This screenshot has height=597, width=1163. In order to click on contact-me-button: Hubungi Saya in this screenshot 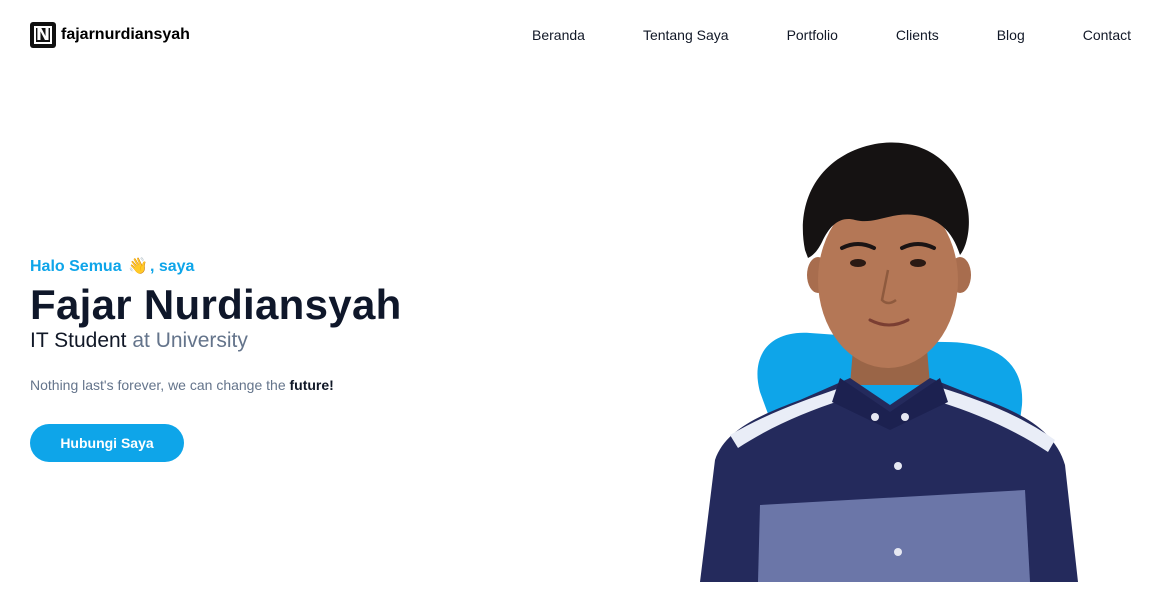, I will do `click(107, 443)`.